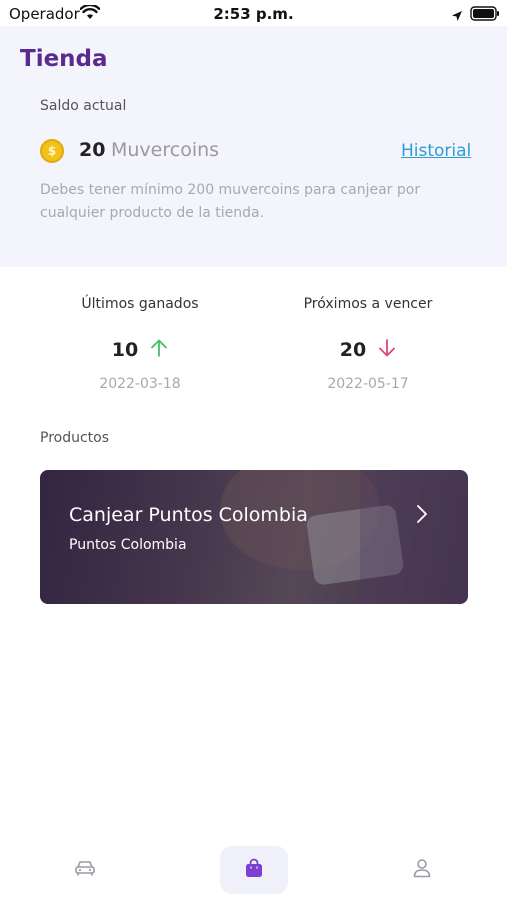  I want to click on arrow-down-icon, so click(387, 350).